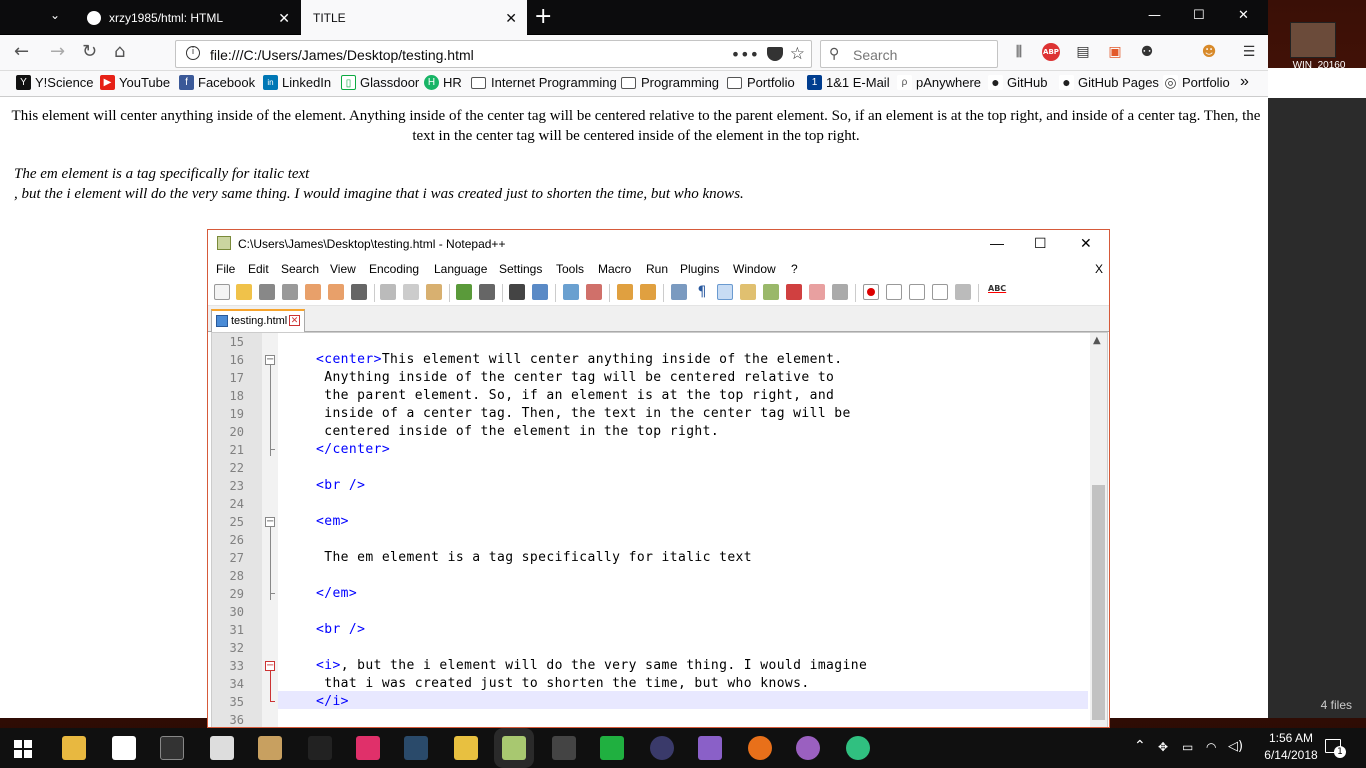  What do you see at coordinates (514, 748) in the screenshot?
I see `notepad-plus-plus-taskbar-icon` at bounding box center [514, 748].